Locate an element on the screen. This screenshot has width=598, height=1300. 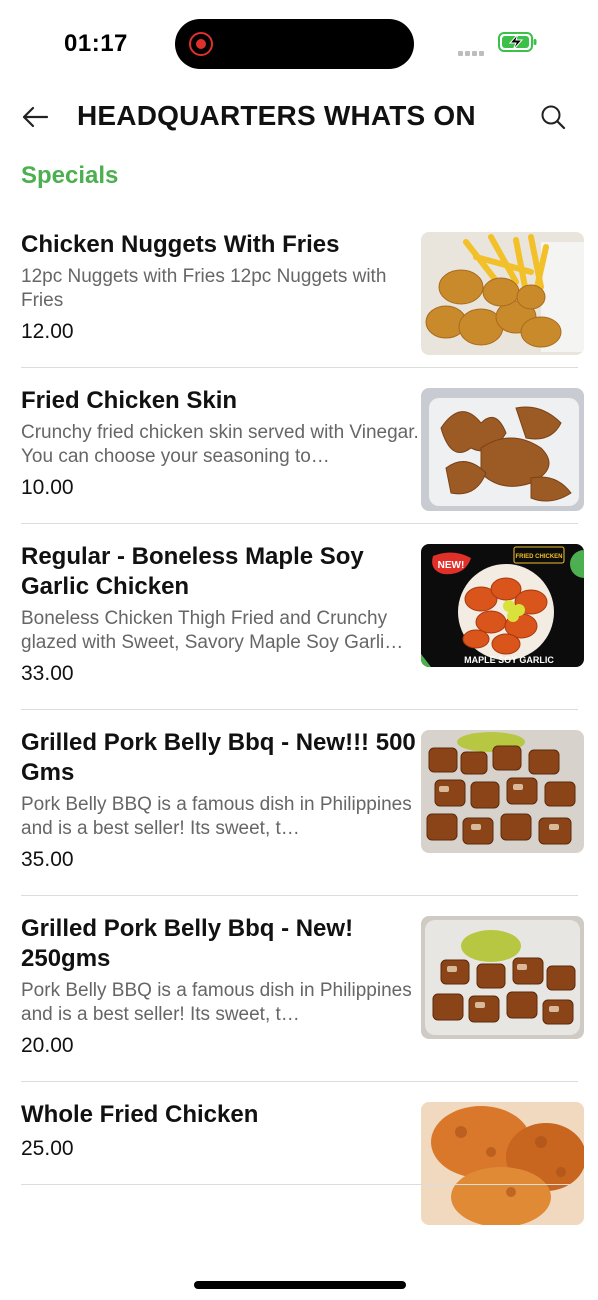
brand-label: FRIED CHICKEN is located at coordinates (538, 557).